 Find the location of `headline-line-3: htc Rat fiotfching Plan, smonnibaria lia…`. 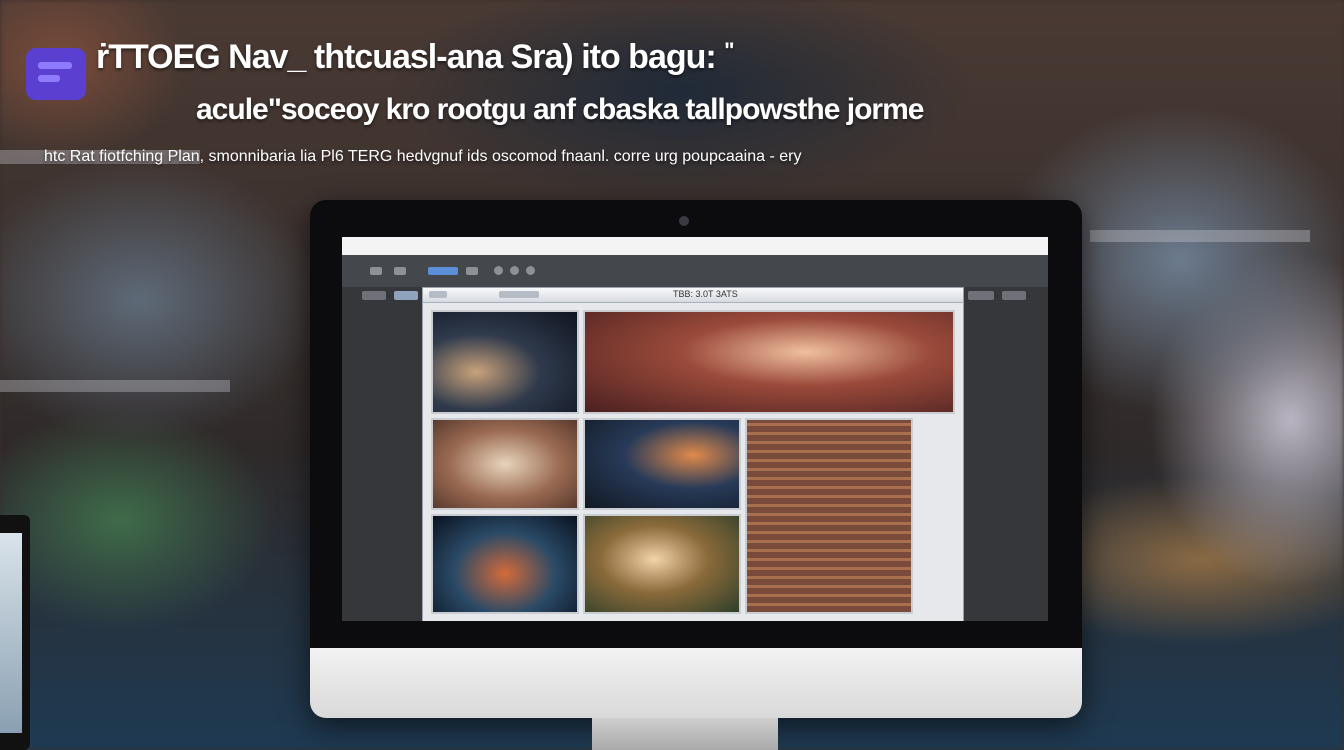

headline-line-3: htc Rat fiotfching Plan, smonnibaria lia… is located at coordinates (423, 156).